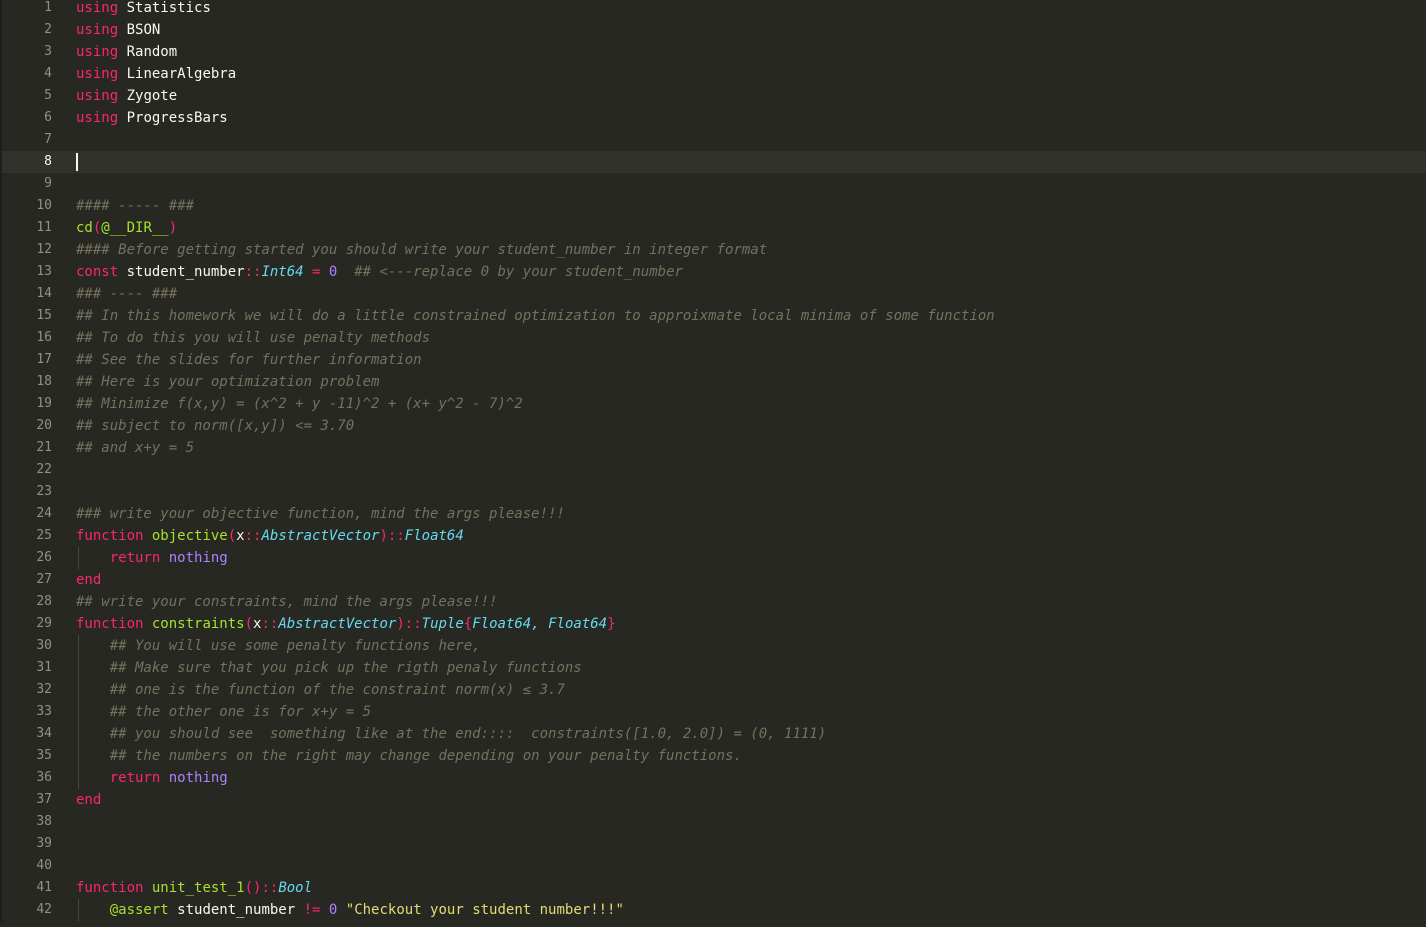 The width and height of the screenshot is (1426, 927). I want to click on code-line: 1 using Statistics, so click(713, 9).